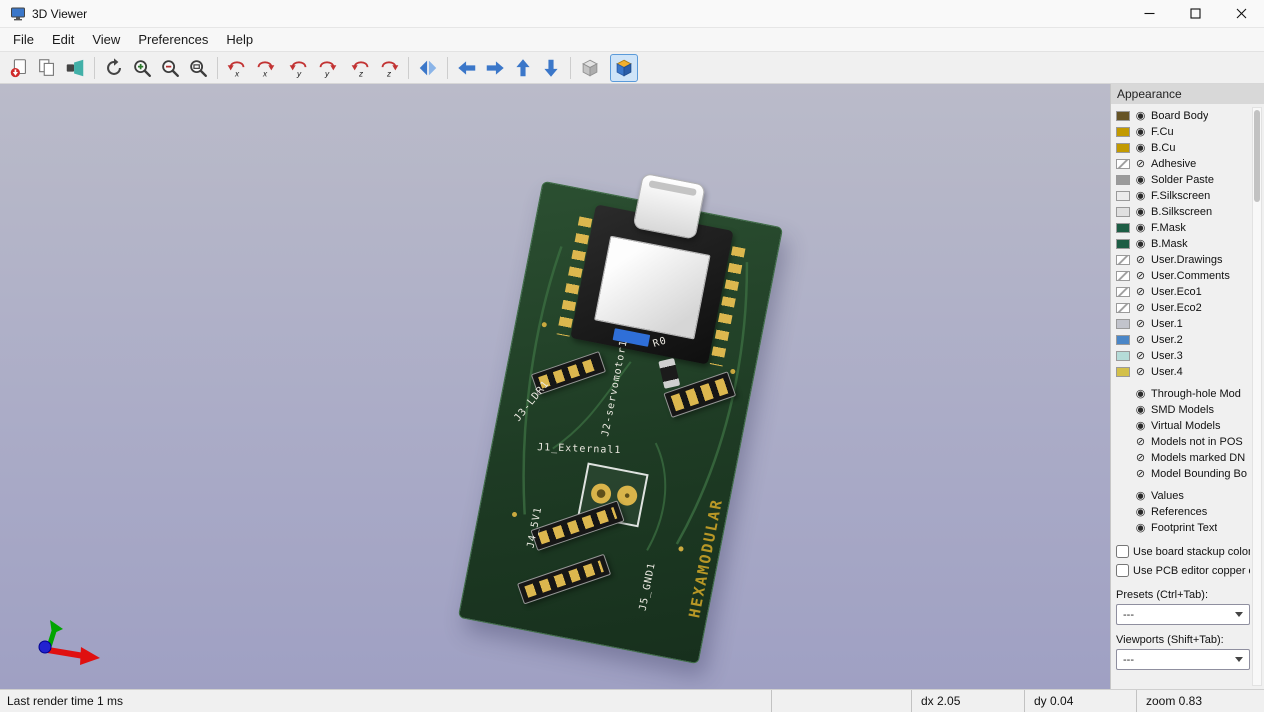 This screenshot has height=712, width=1264. I want to click on rotate-x-ccw-button: x, so click(237, 68).